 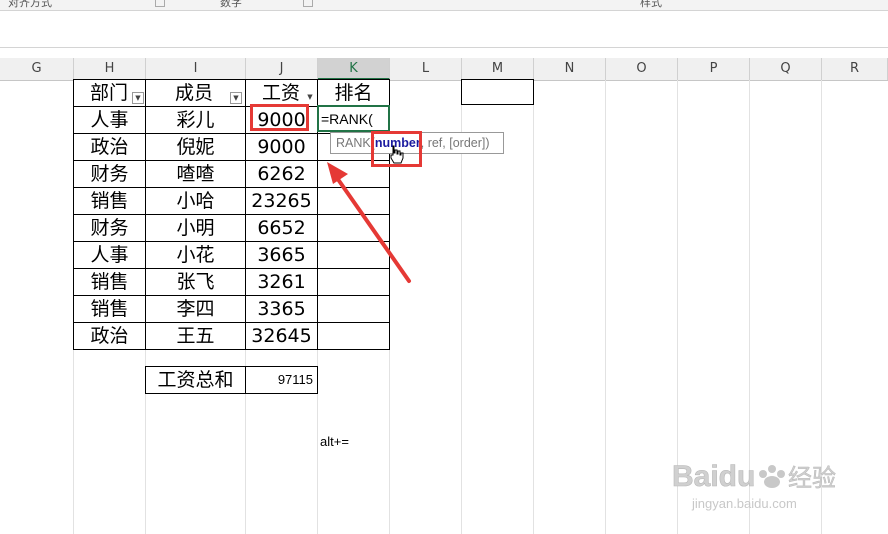 What do you see at coordinates (337, 173) in the screenshot?
I see `red-arrow-head` at bounding box center [337, 173].